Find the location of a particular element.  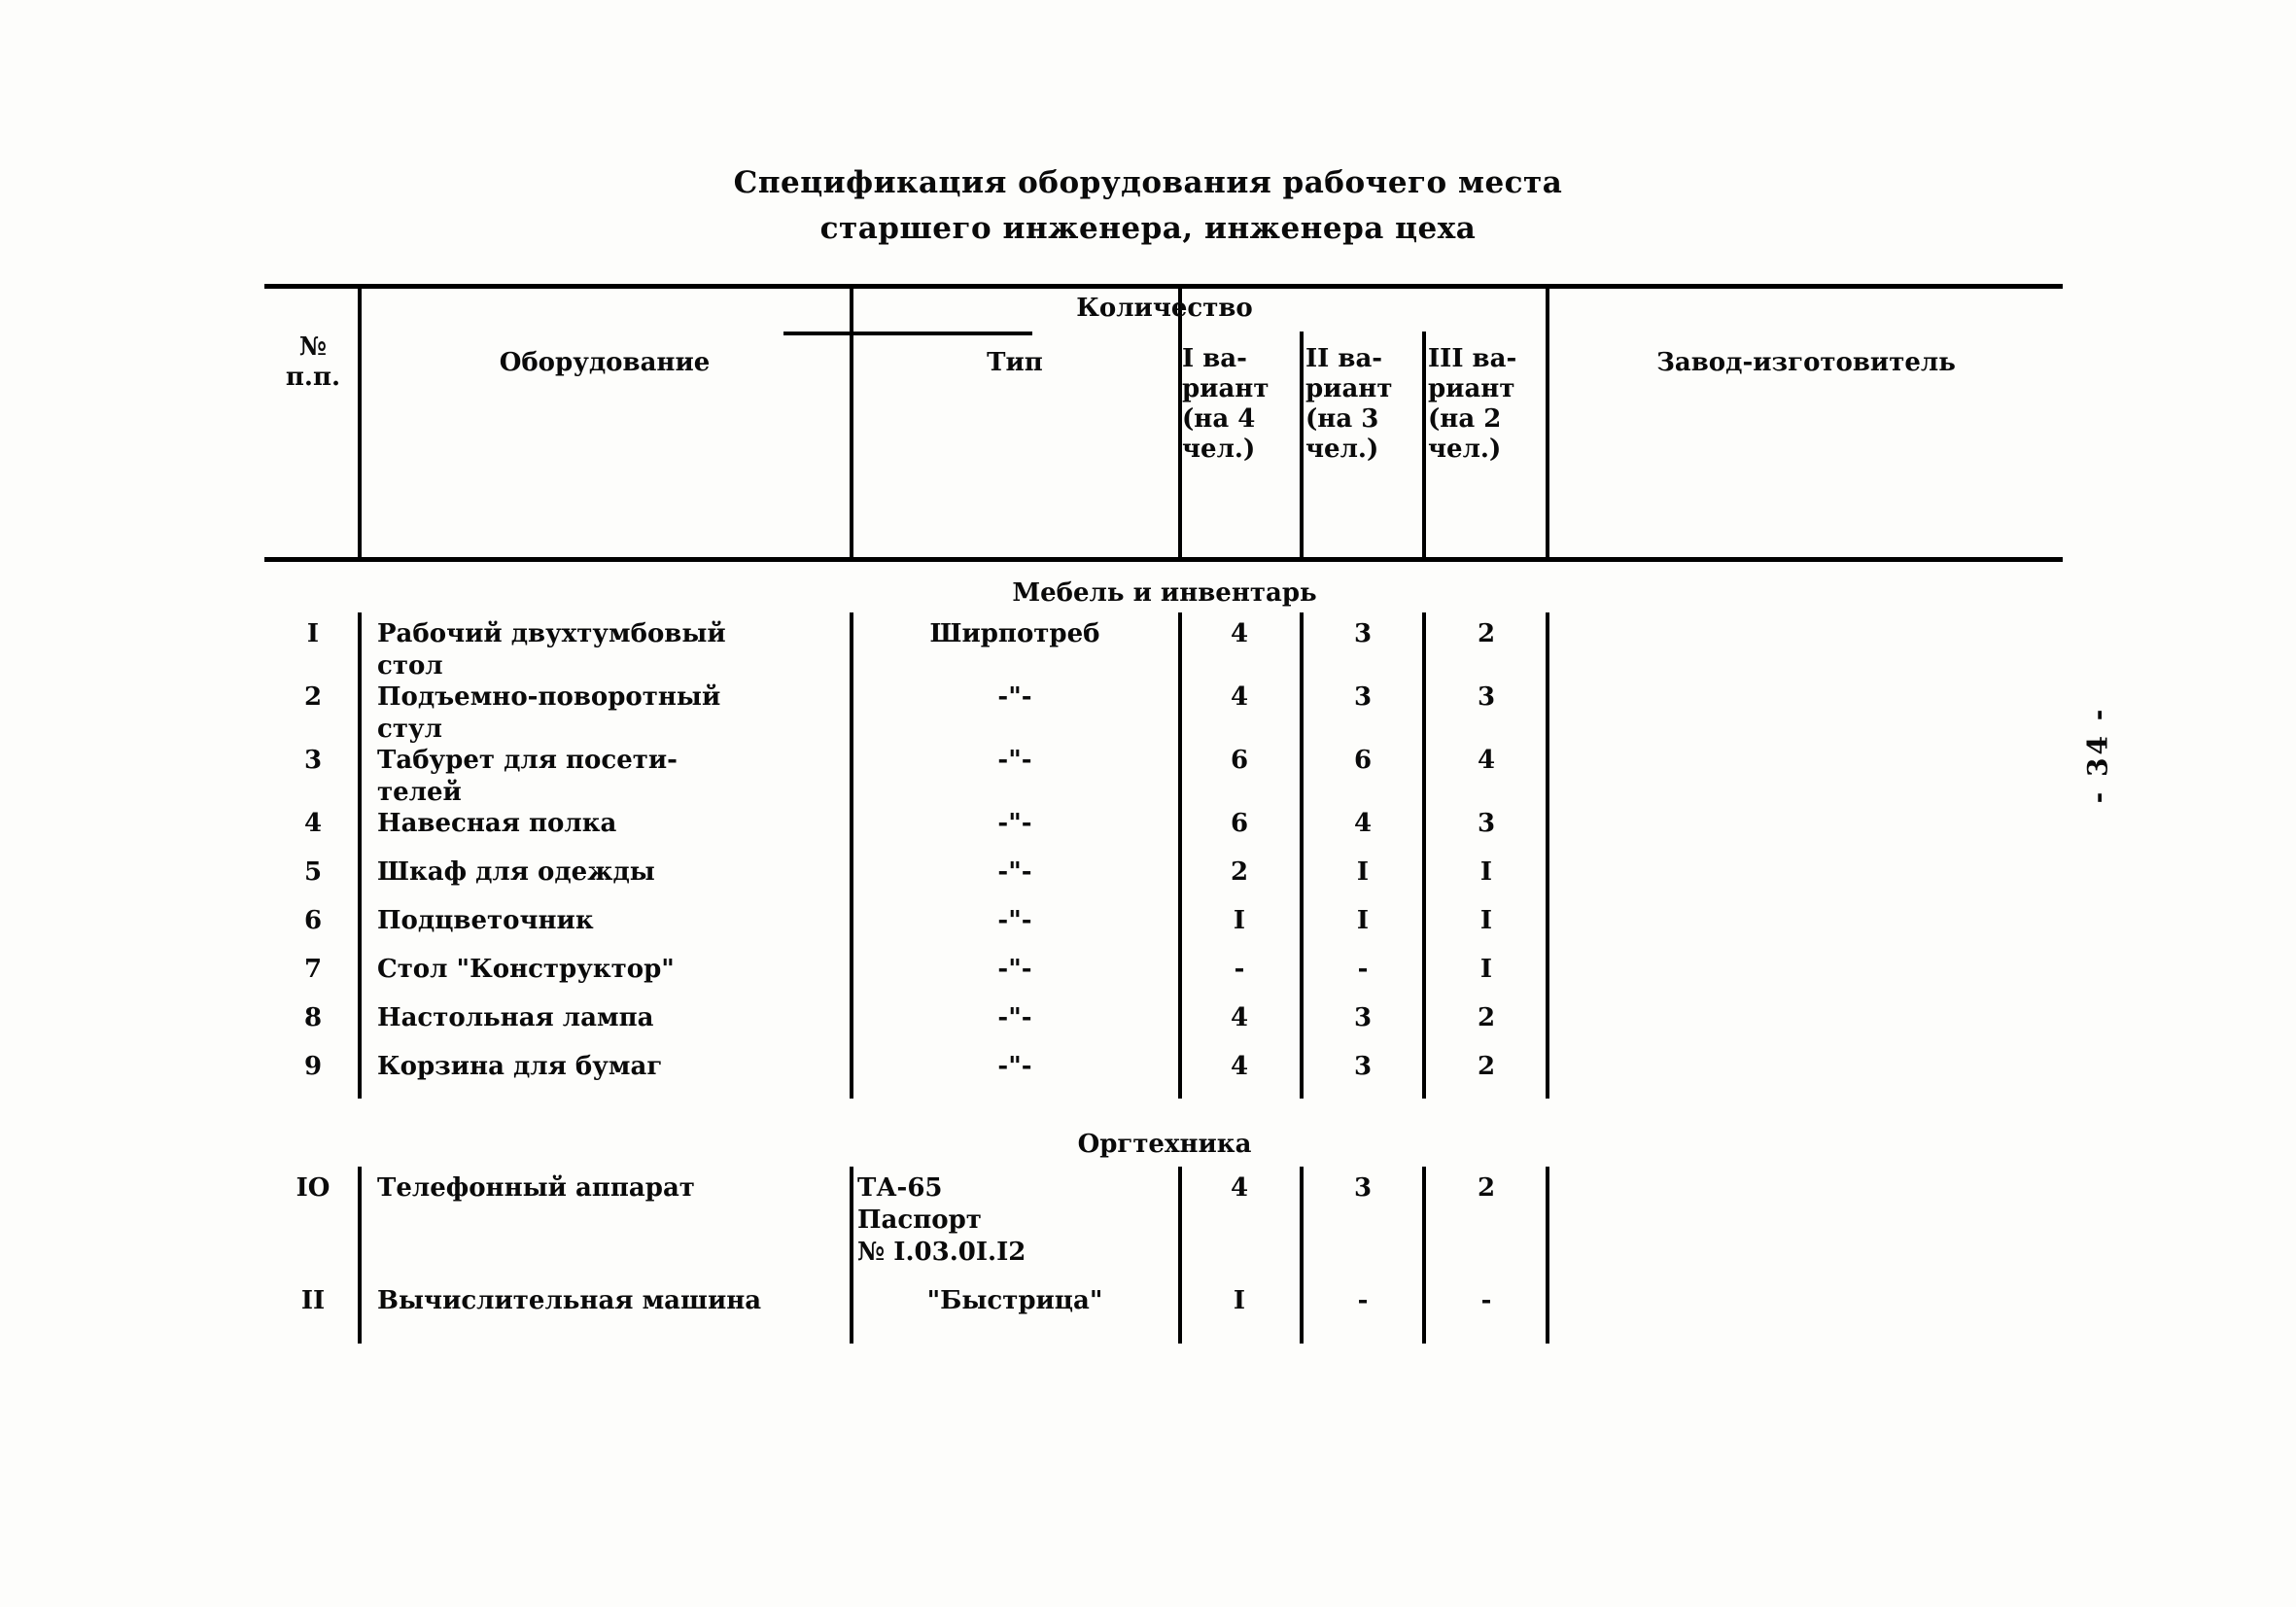

table-top-border is located at coordinates (1163, 286).